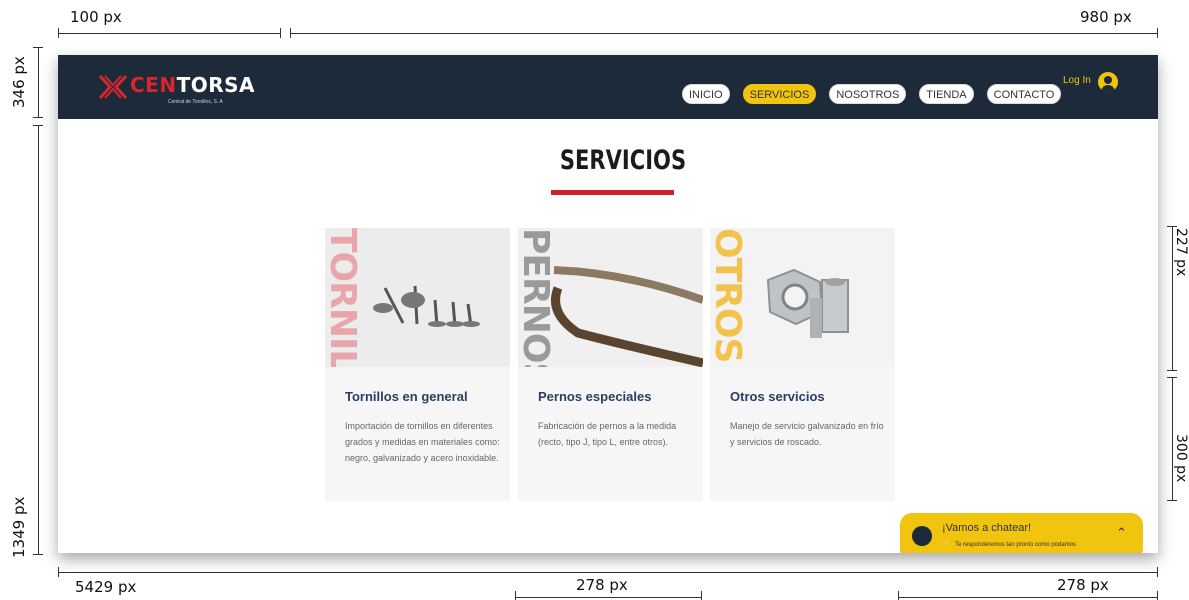 Image resolution: width=1189 pixels, height=600 pixels. What do you see at coordinates (946, 94) in the screenshot?
I see `nav-item-tienda: TIENDA` at bounding box center [946, 94].